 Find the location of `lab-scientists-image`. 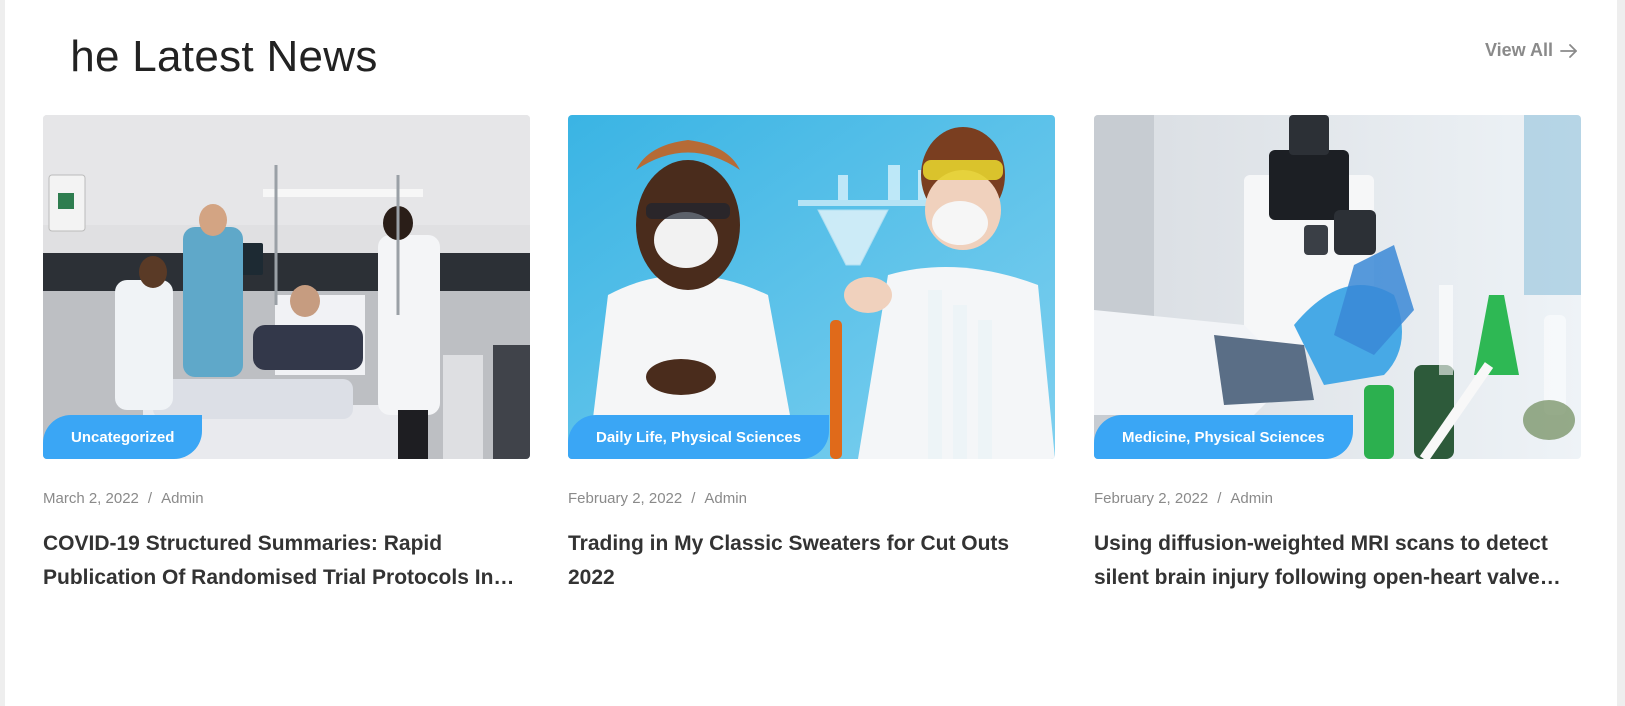

lab-scientists-image is located at coordinates (811, 287).